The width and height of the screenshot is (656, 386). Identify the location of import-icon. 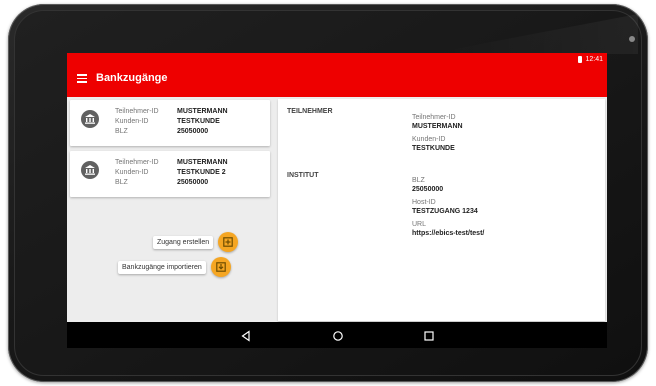
(220, 267).